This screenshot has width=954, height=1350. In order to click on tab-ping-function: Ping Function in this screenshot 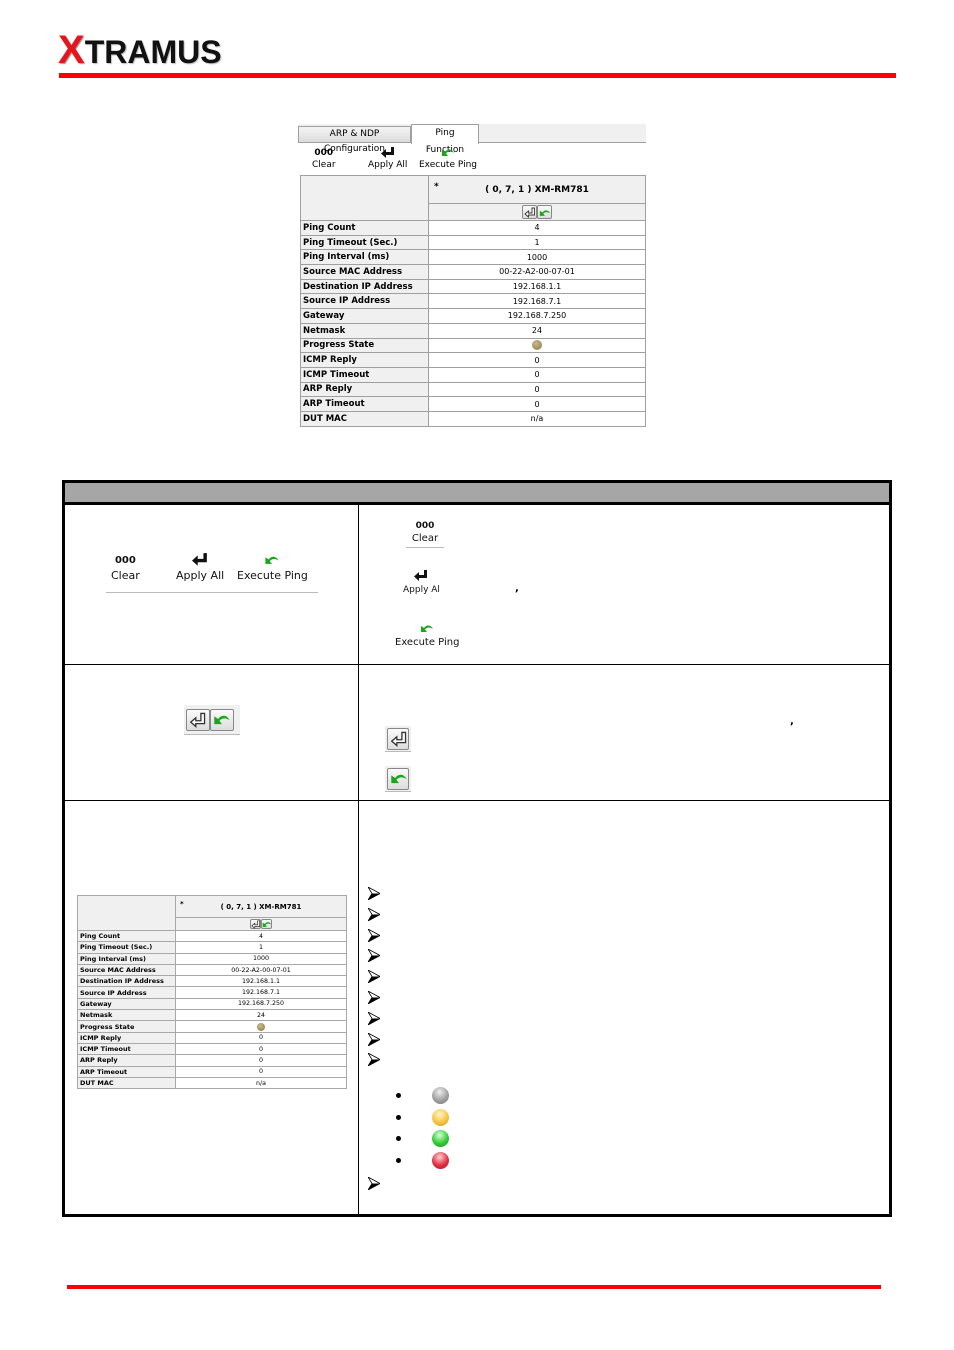, I will do `click(445, 139)`.